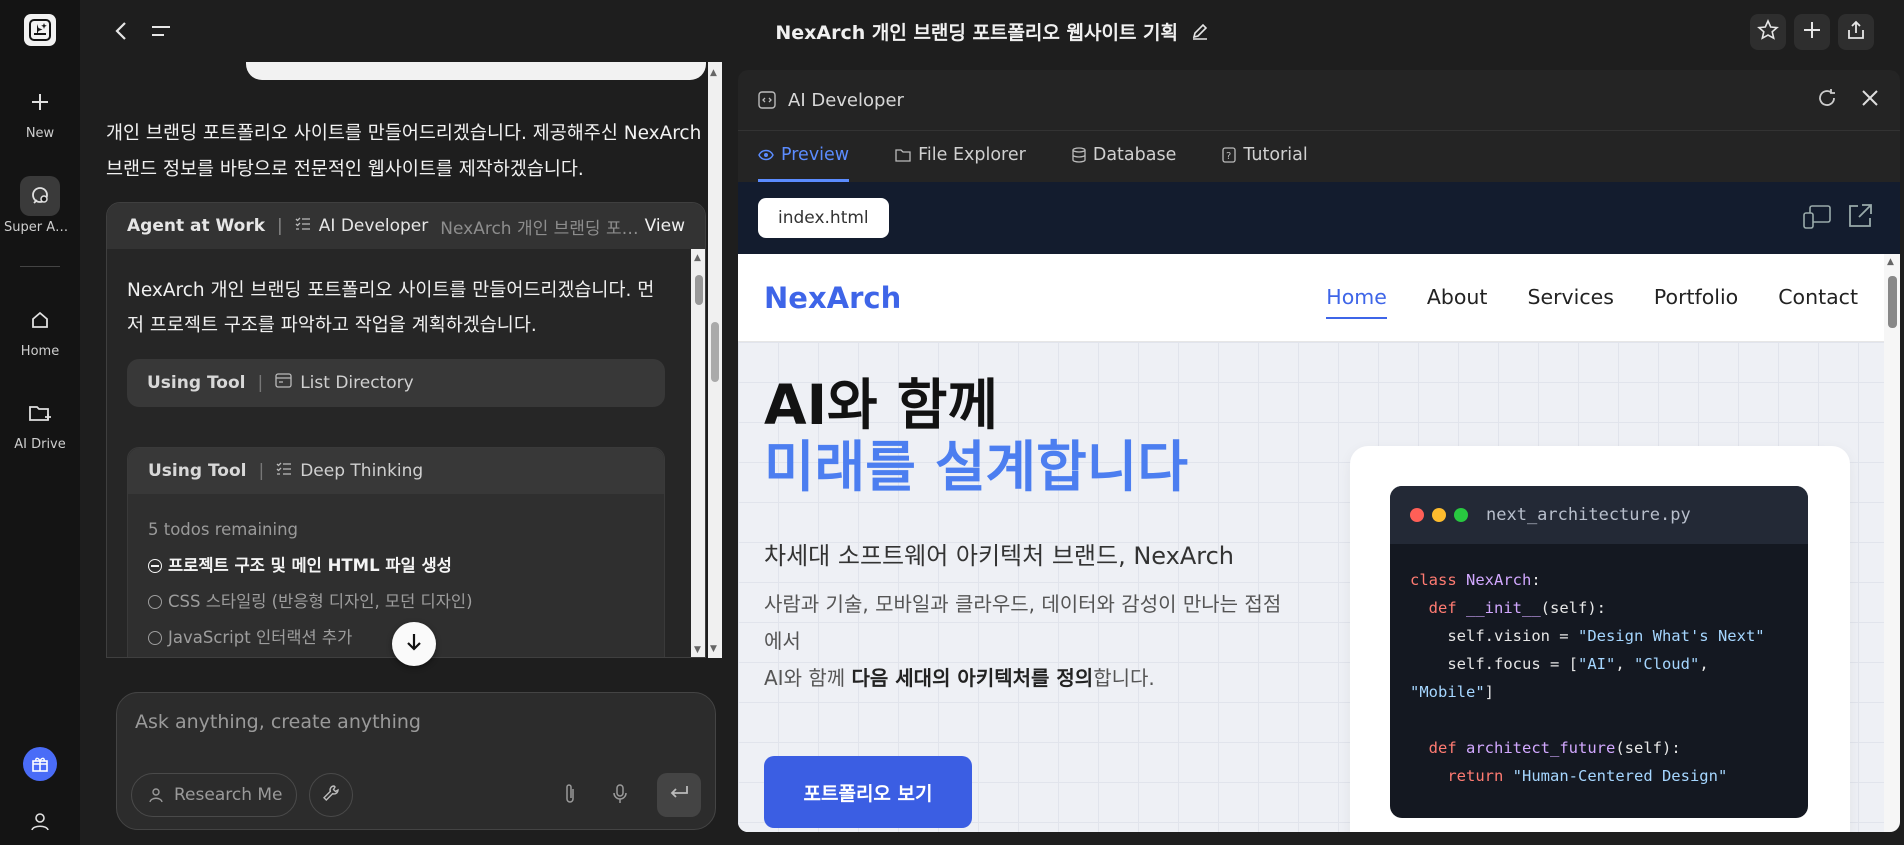 The image size is (1904, 845). I want to click on tab-database: Database, so click(1124, 156).